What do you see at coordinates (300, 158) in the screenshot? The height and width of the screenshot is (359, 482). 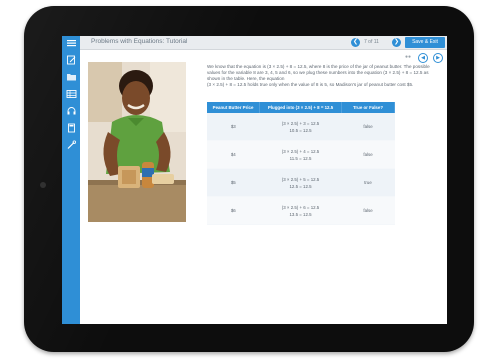 I see `plugged-result: 11.5 = 12.5` at bounding box center [300, 158].